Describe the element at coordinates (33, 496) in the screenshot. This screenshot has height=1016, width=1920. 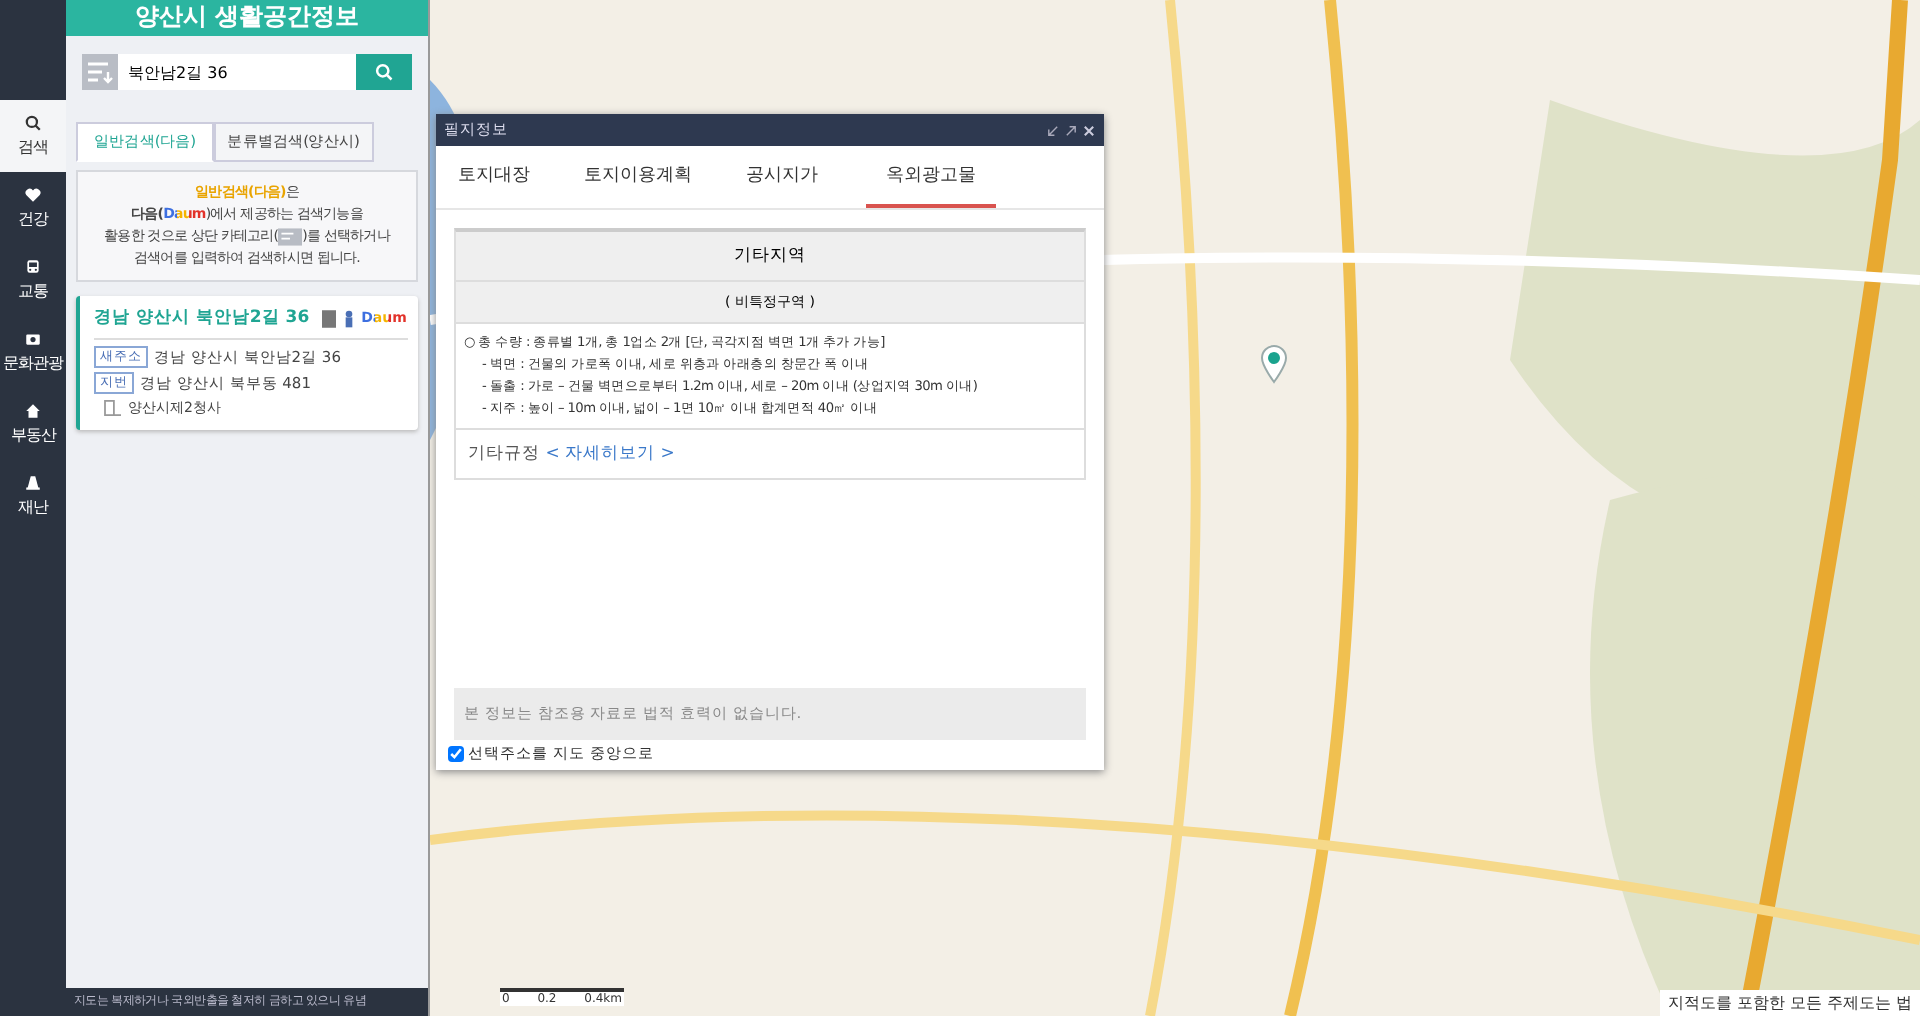
I see `nav-item: 재난` at that location.